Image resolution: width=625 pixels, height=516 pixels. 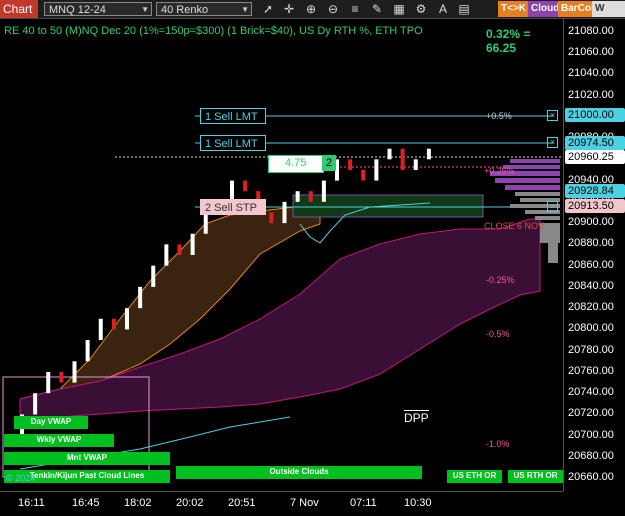 What do you see at coordinates (591, 455) in the screenshot?
I see `y-tick-label: 20680.00` at bounding box center [591, 455].